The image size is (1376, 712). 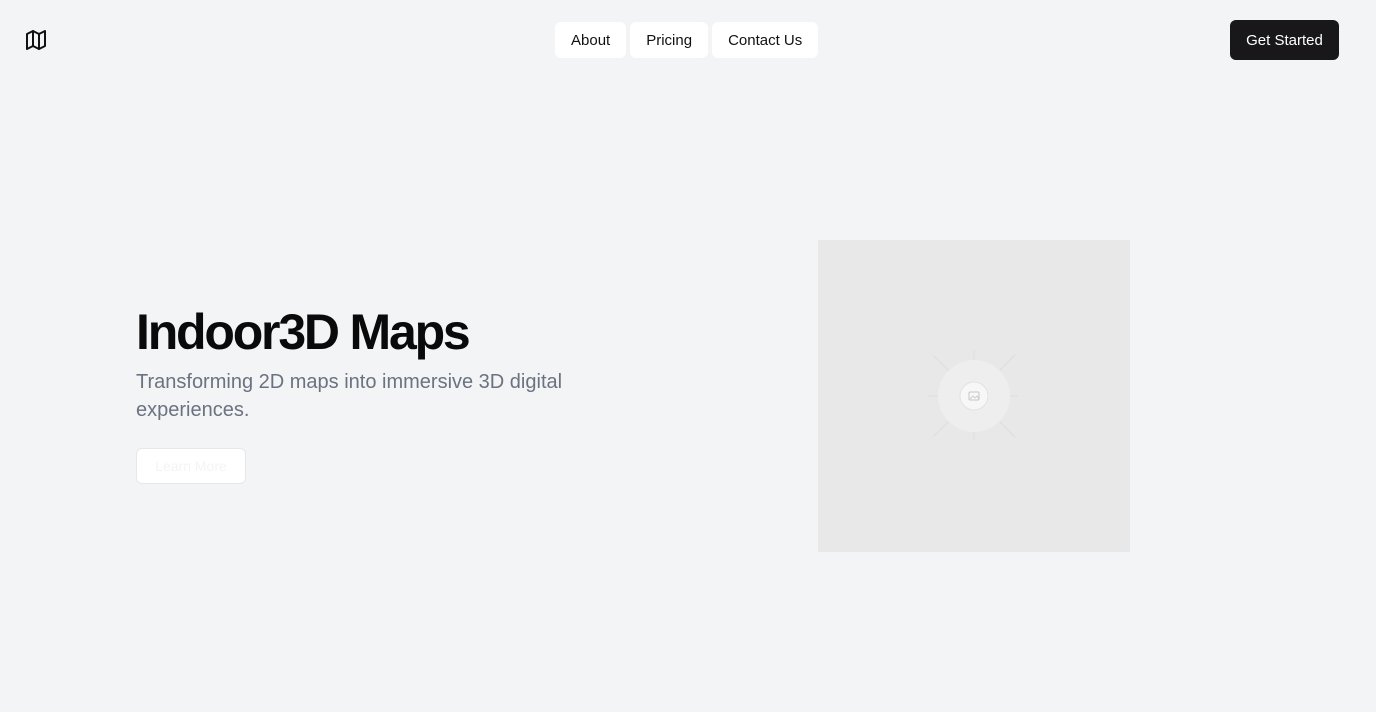 What do you see at coordinates (191, 466) in the screenshot?
I see `learn-more-button: Learn More` at bounding box center [191, 466].